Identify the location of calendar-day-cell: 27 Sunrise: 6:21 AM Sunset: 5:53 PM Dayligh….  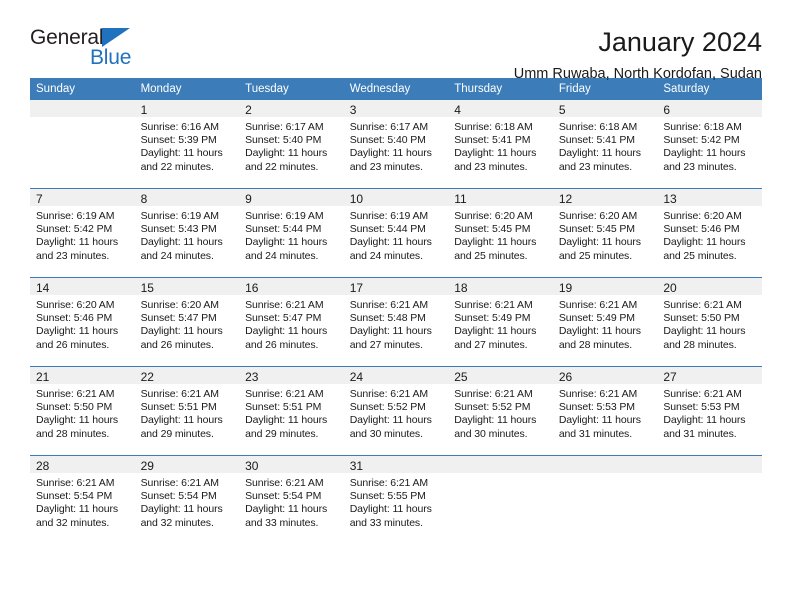
(709, 411).